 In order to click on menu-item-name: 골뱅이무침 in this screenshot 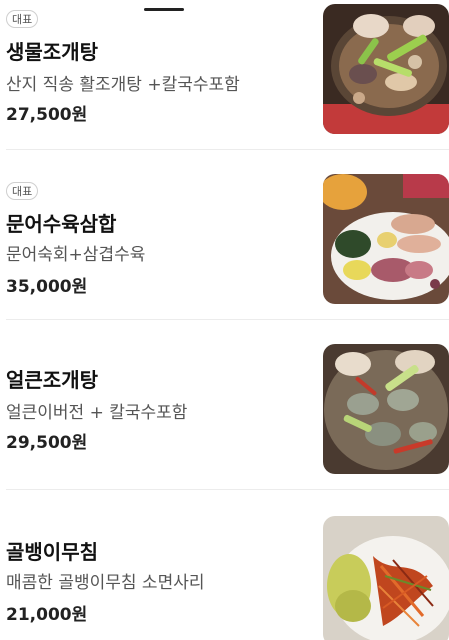, I will do `click(52, 552)`.